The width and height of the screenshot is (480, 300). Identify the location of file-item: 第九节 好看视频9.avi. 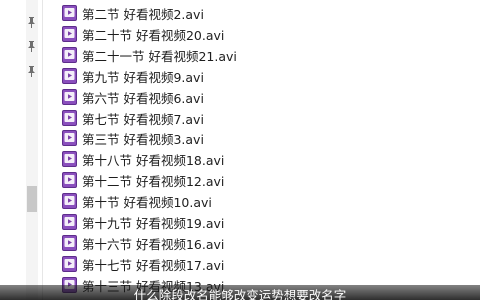
(157, 76).